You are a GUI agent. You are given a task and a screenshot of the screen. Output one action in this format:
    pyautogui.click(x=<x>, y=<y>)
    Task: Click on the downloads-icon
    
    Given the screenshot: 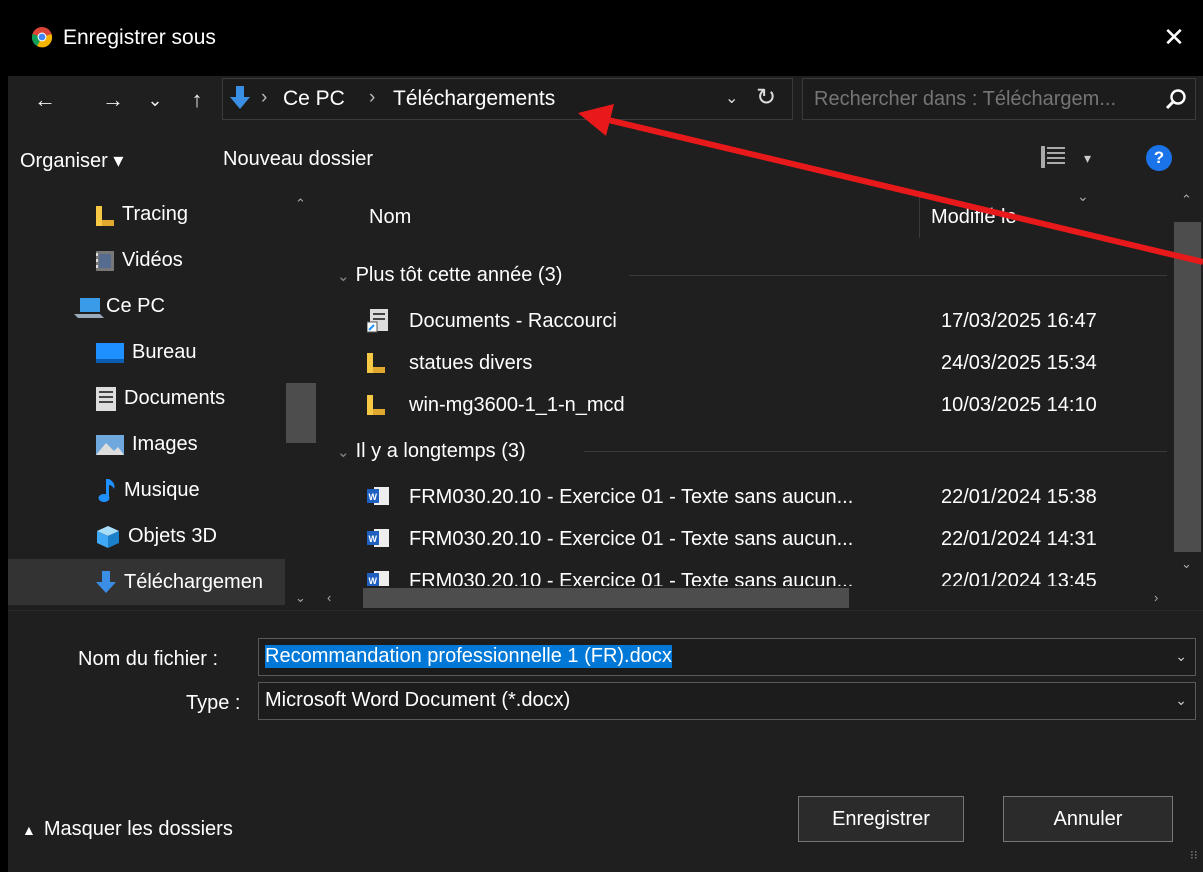 What is the action you would take?
    pyautogui.click(x=106, y=581)
    